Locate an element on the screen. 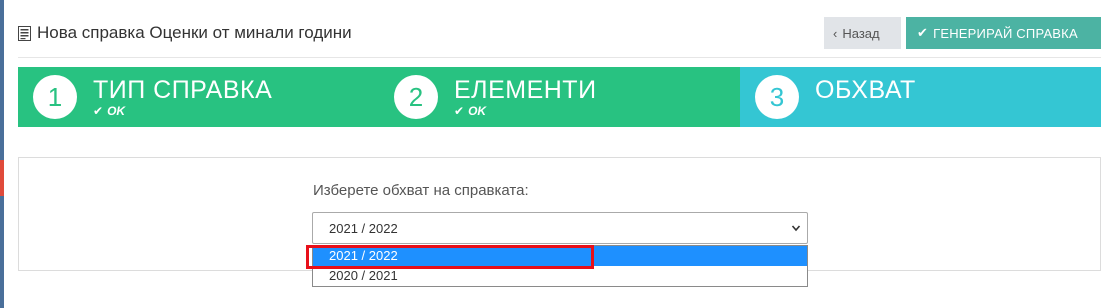  scope-dropdown-list: 2021 / 2022 2020 / 2021 is located at coordinates (560, 266).